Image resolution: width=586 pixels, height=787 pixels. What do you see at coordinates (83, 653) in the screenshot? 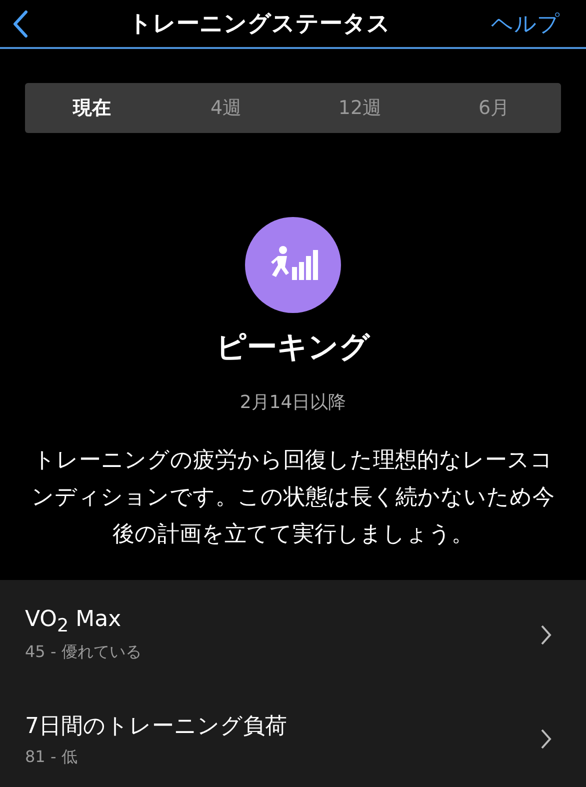
I see `metric-value: 45 - 優れている` at bounding box center [83, 653].